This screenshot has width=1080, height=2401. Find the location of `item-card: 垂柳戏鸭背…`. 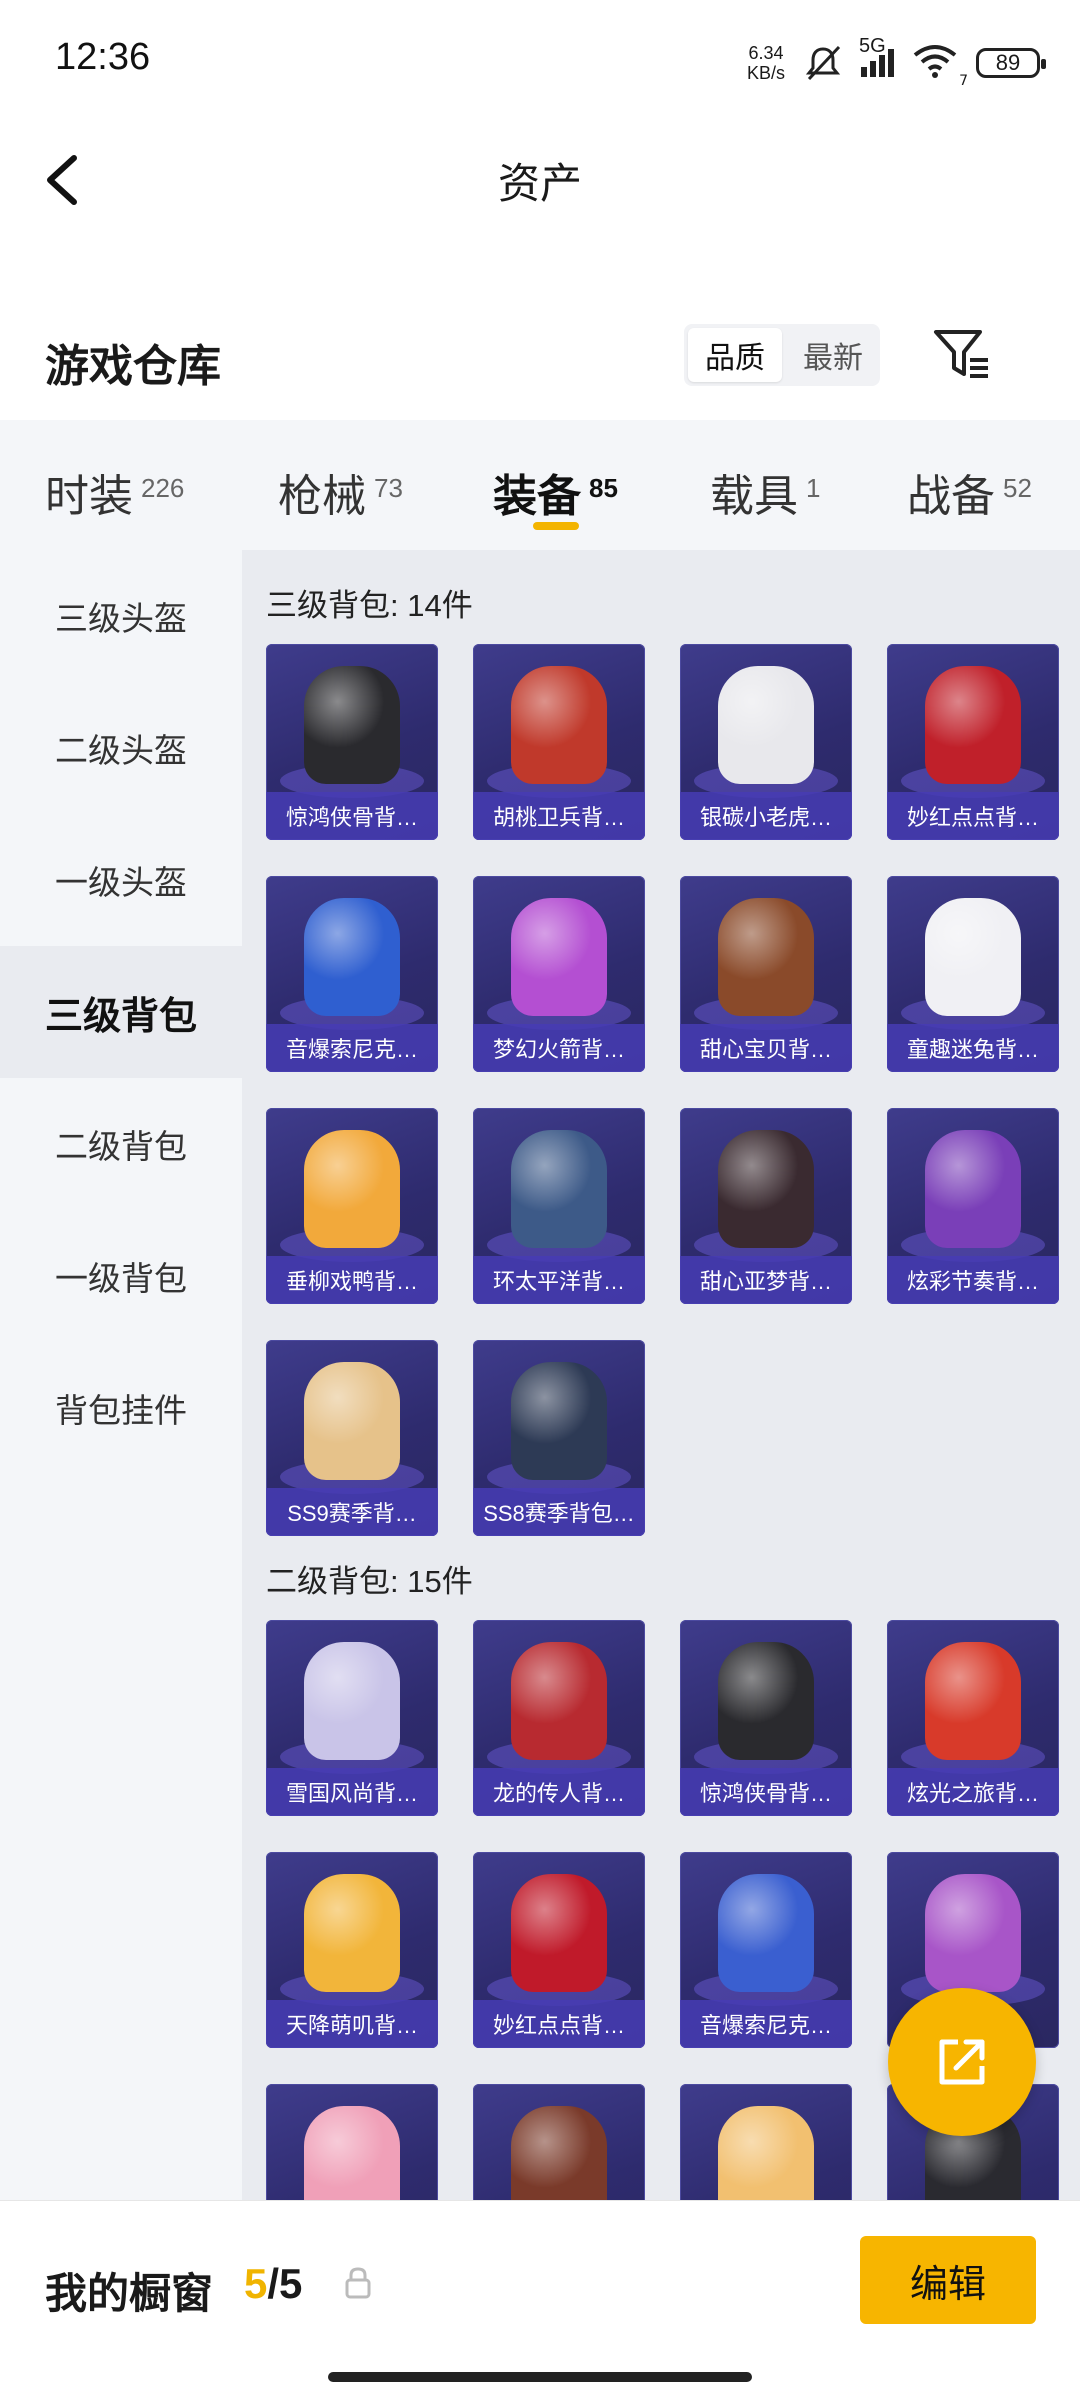

item-card: 垂柳戏鸭背… is located at coordinates (352, 1206).